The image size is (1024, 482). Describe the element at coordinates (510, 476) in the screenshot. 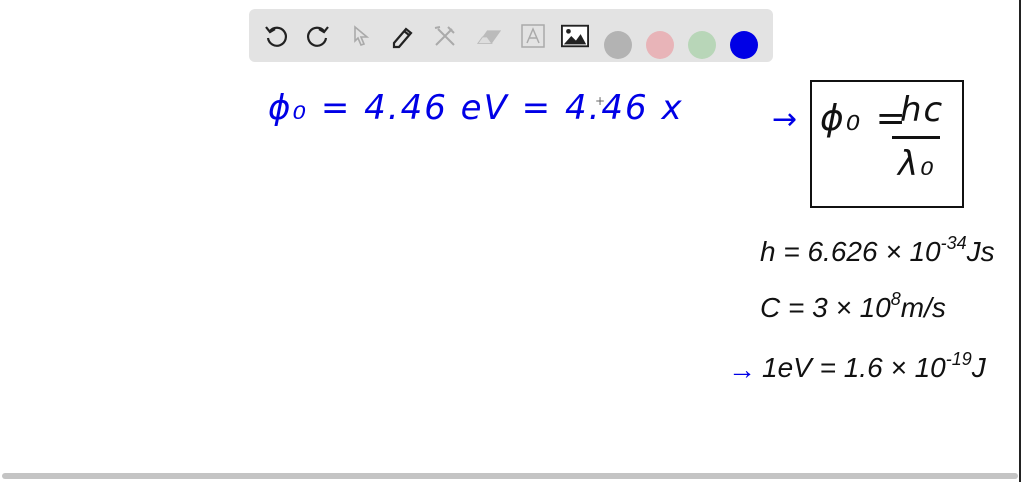

I see `horizontal-scrollbar` at that location.